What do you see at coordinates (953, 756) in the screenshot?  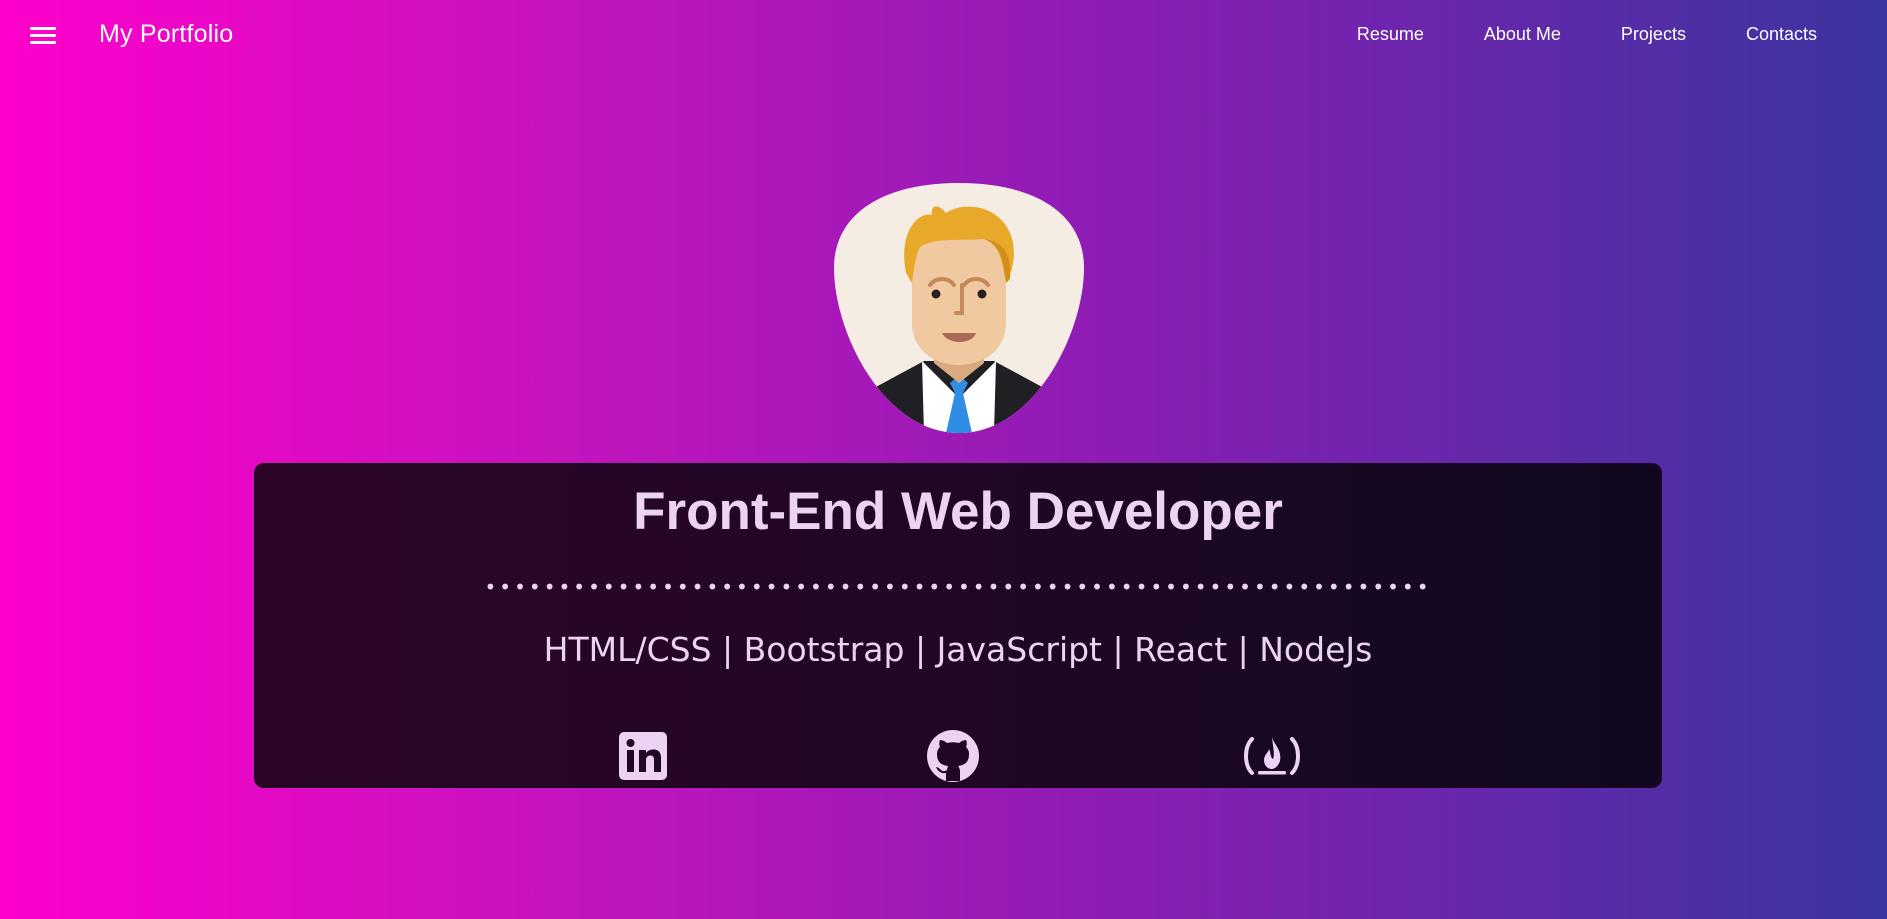 I see `github-icon` at bounding box center [953, 756].